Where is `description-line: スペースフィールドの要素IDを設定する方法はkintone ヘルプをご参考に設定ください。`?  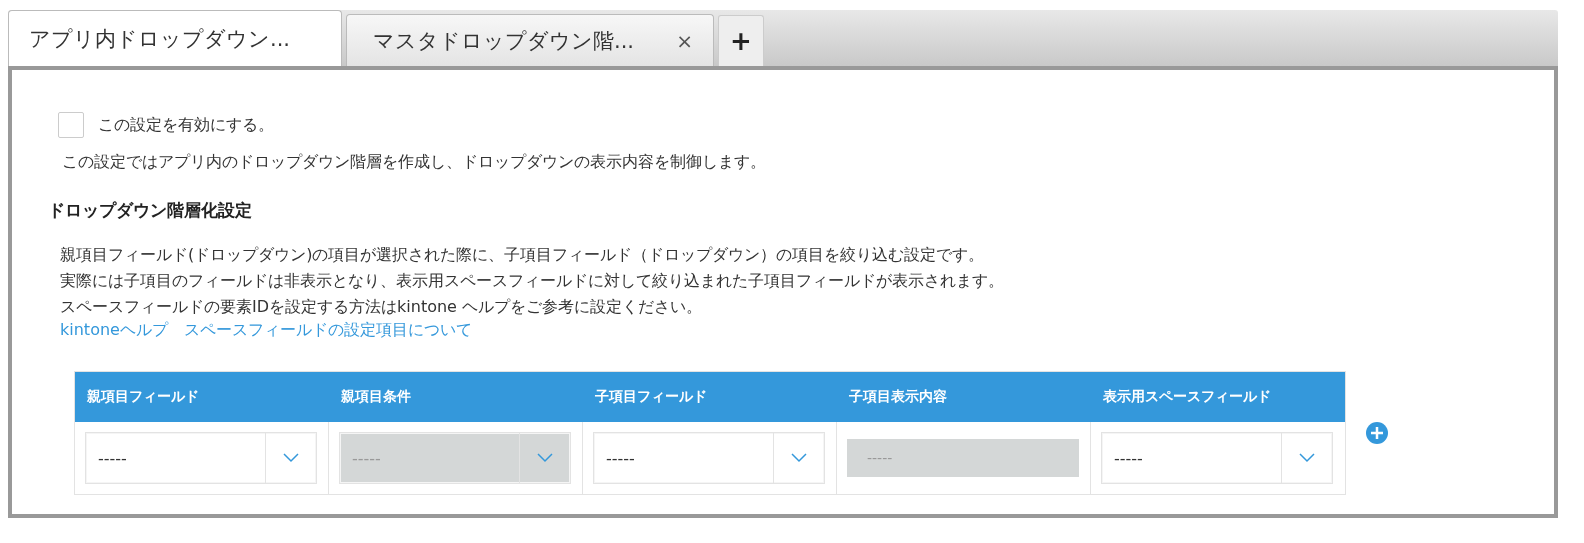 description-line: スペースフィールドの要素IDを設定する方法はkintone ヘルプをご参考に設定ください。 is located at coordinates (382, 307).